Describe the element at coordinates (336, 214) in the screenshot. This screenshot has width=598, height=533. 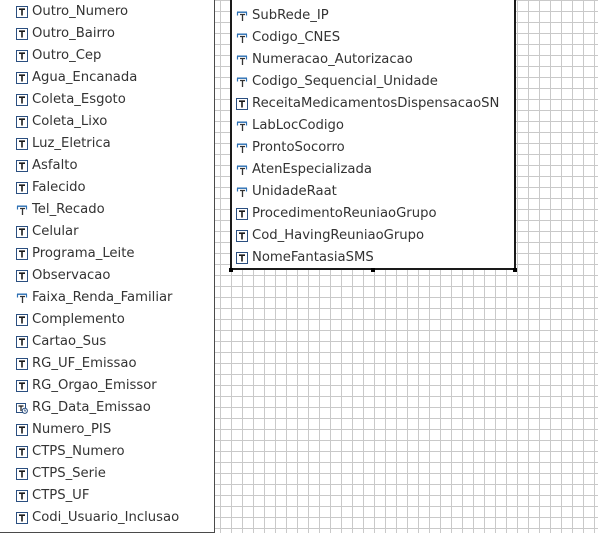
I see `table-field: ProcedimentoReuniaoGrupo` at that location.